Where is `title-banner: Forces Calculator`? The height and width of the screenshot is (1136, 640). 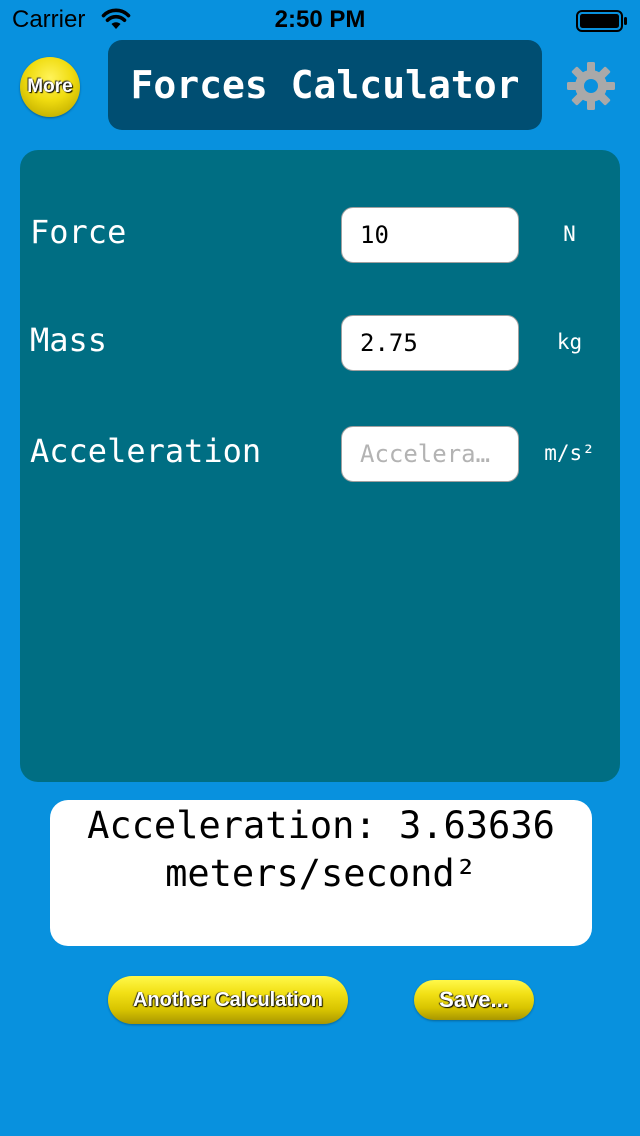
title-banner: Forces Calculator is located at coordinates (325, 85).